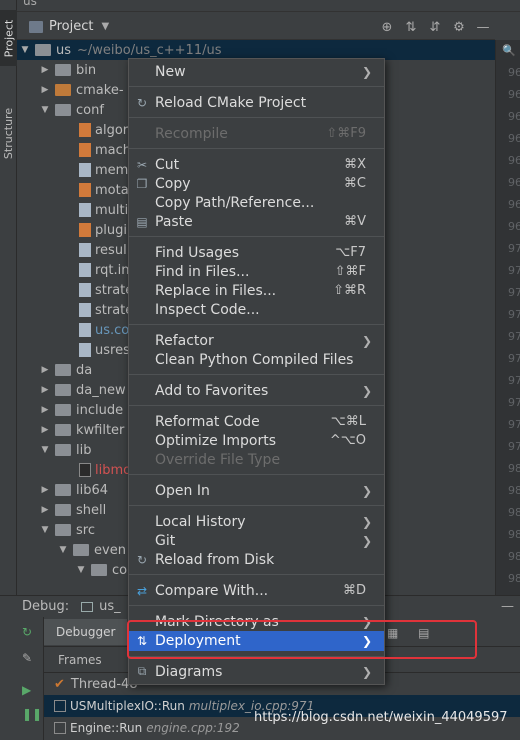 The width and height of the screenshot is (520, 740). What do you see at coordinates (514, 490) in the screenshot?
I see `line-number: 98` at bounding box center [514, 490].